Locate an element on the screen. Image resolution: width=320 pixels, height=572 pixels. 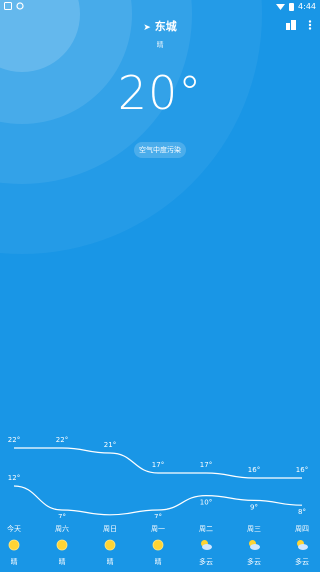
low-temp-label: 12° is located at coordinates (14, 478).